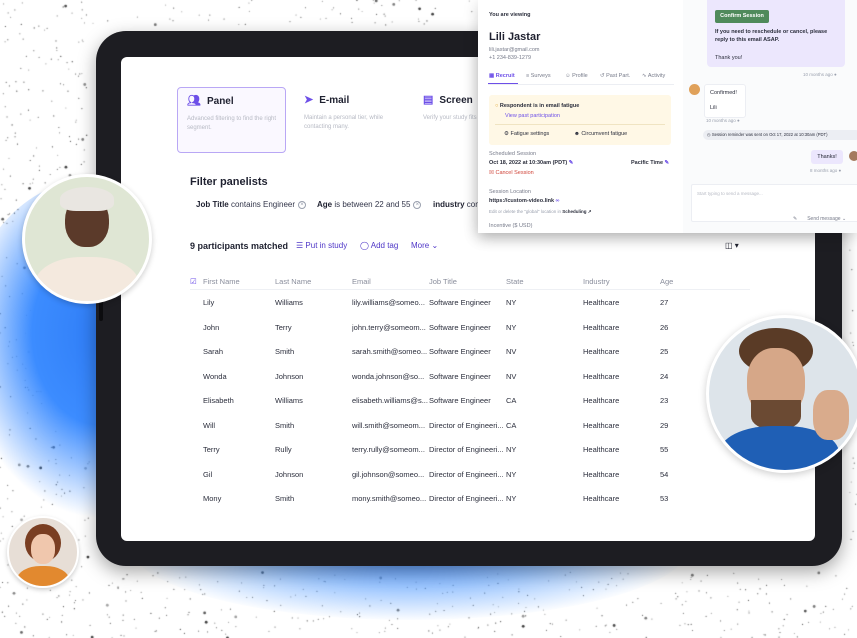 The height and width of the screenshot is (638, 857). Describe the element at coordinates (289, 400) in the screenshot. I see `cell-last-name: Williams` at that location.